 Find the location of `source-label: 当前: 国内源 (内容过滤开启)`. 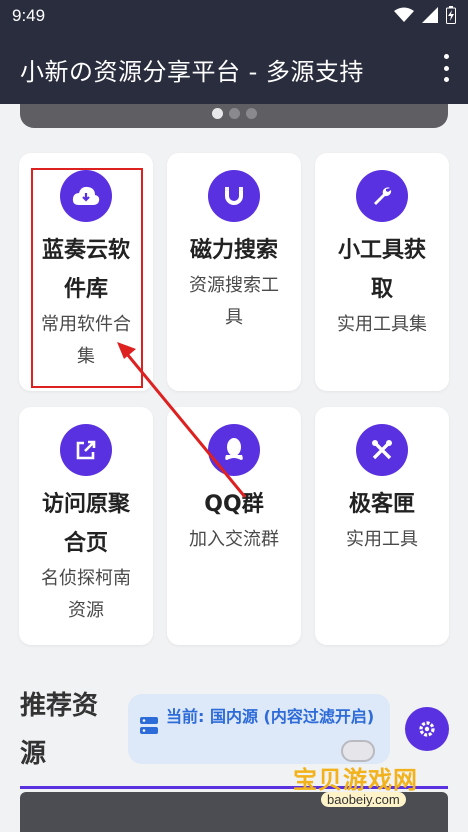

source-label: 当前: 国内源 (内容过滤开启) is located at coordinates (270, 716).